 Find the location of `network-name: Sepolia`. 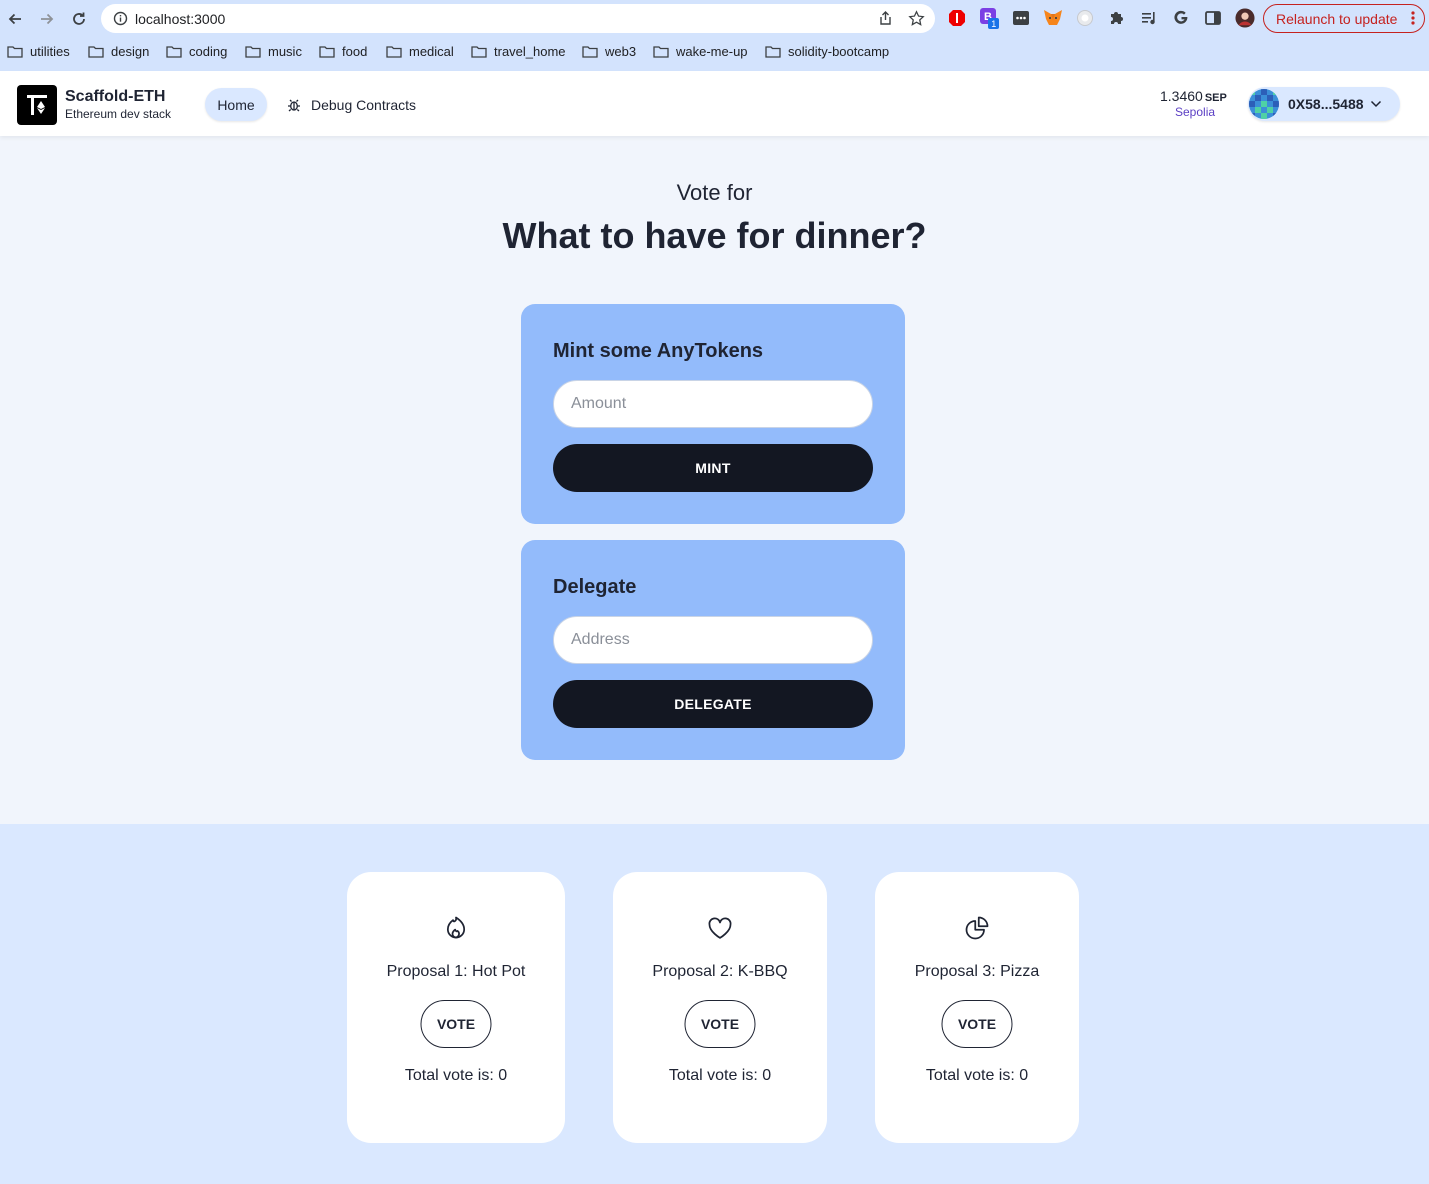

network-name: Sepolia is located at coordinates (1195, 112).